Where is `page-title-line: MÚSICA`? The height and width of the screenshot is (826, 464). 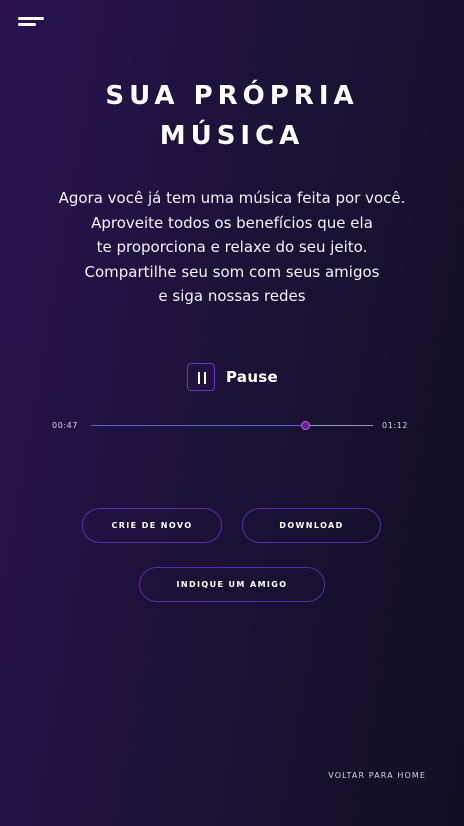 page-title-line: MÚSICA is located at coordinates (232, 136).